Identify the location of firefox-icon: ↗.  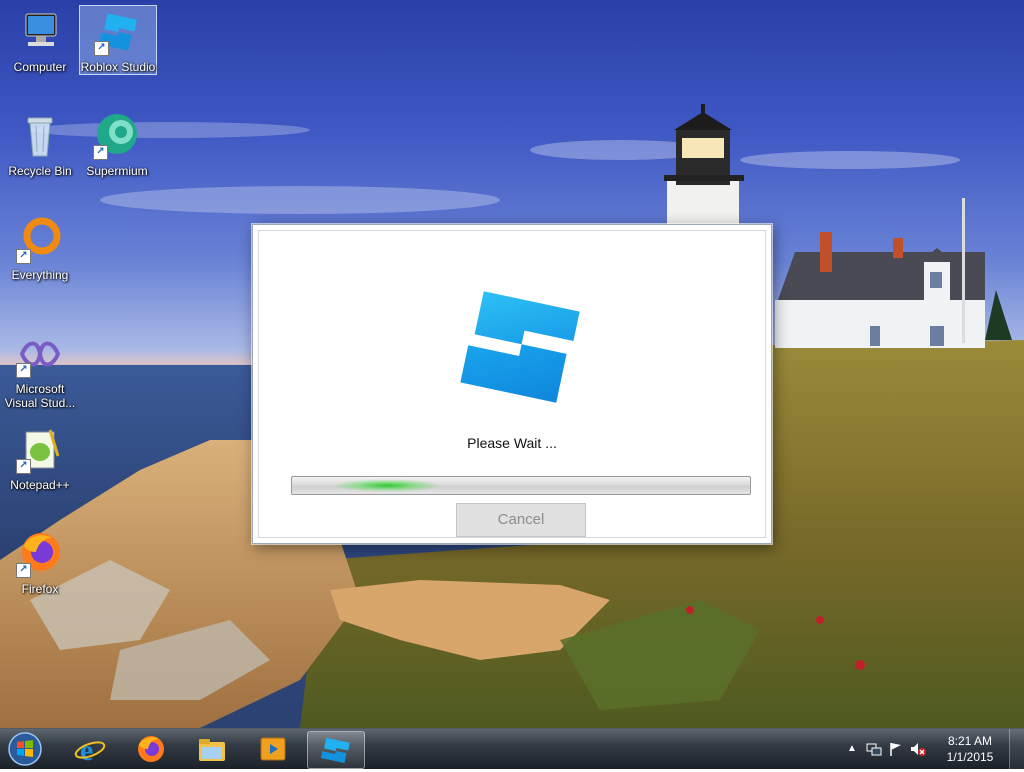
(40, 554).